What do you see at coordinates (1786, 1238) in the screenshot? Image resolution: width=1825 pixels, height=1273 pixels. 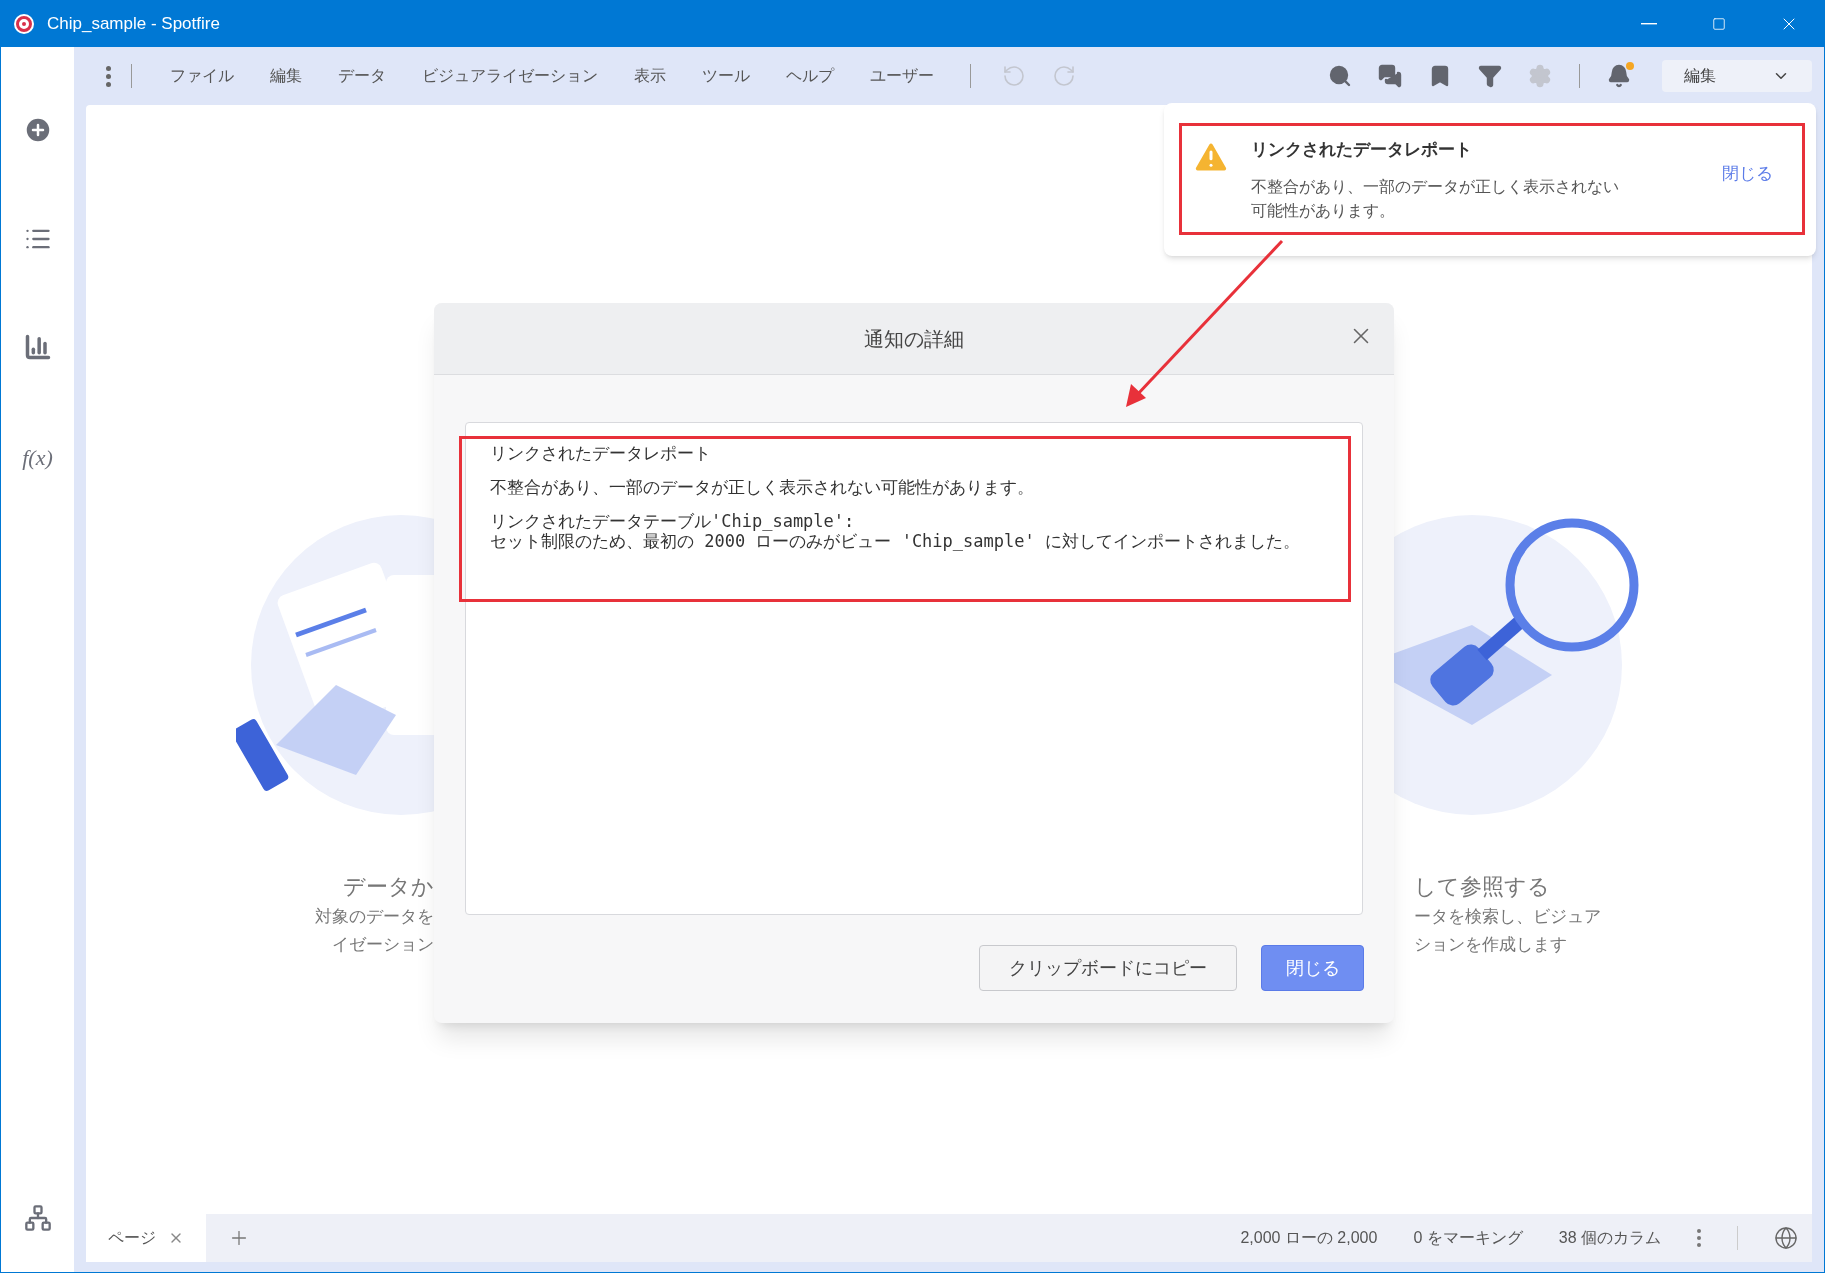 I see `globe-icon` at bounding box center [1786, 1238].